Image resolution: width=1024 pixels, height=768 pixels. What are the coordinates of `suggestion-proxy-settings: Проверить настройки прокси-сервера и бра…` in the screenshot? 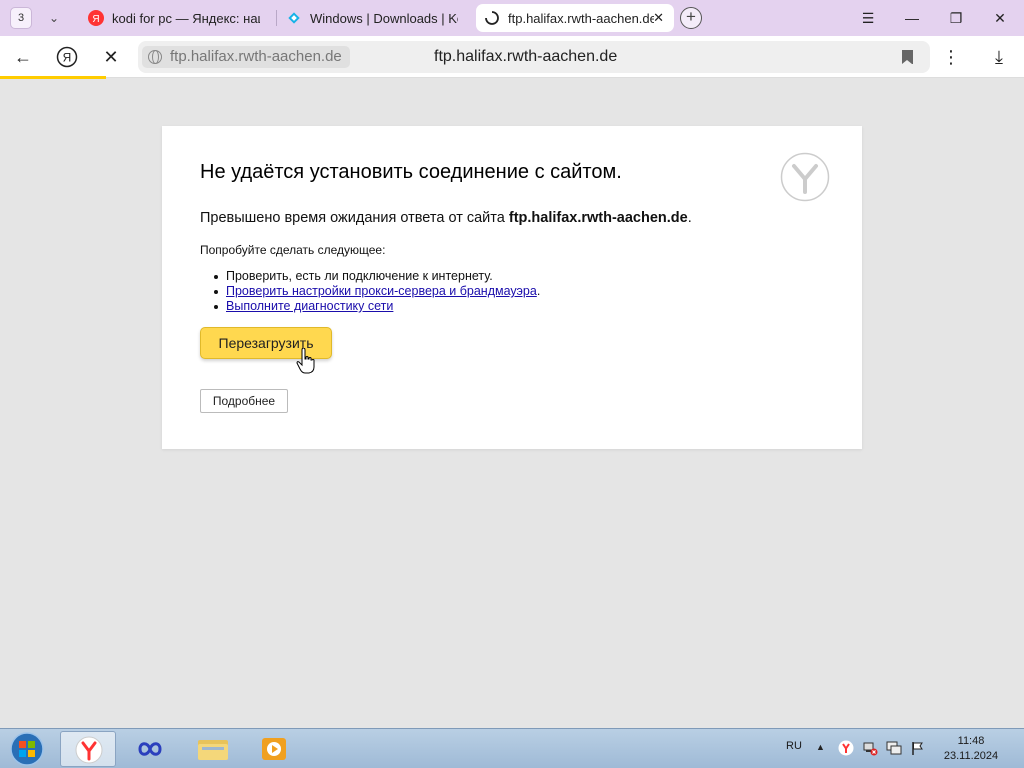 It's located at (377, 291).